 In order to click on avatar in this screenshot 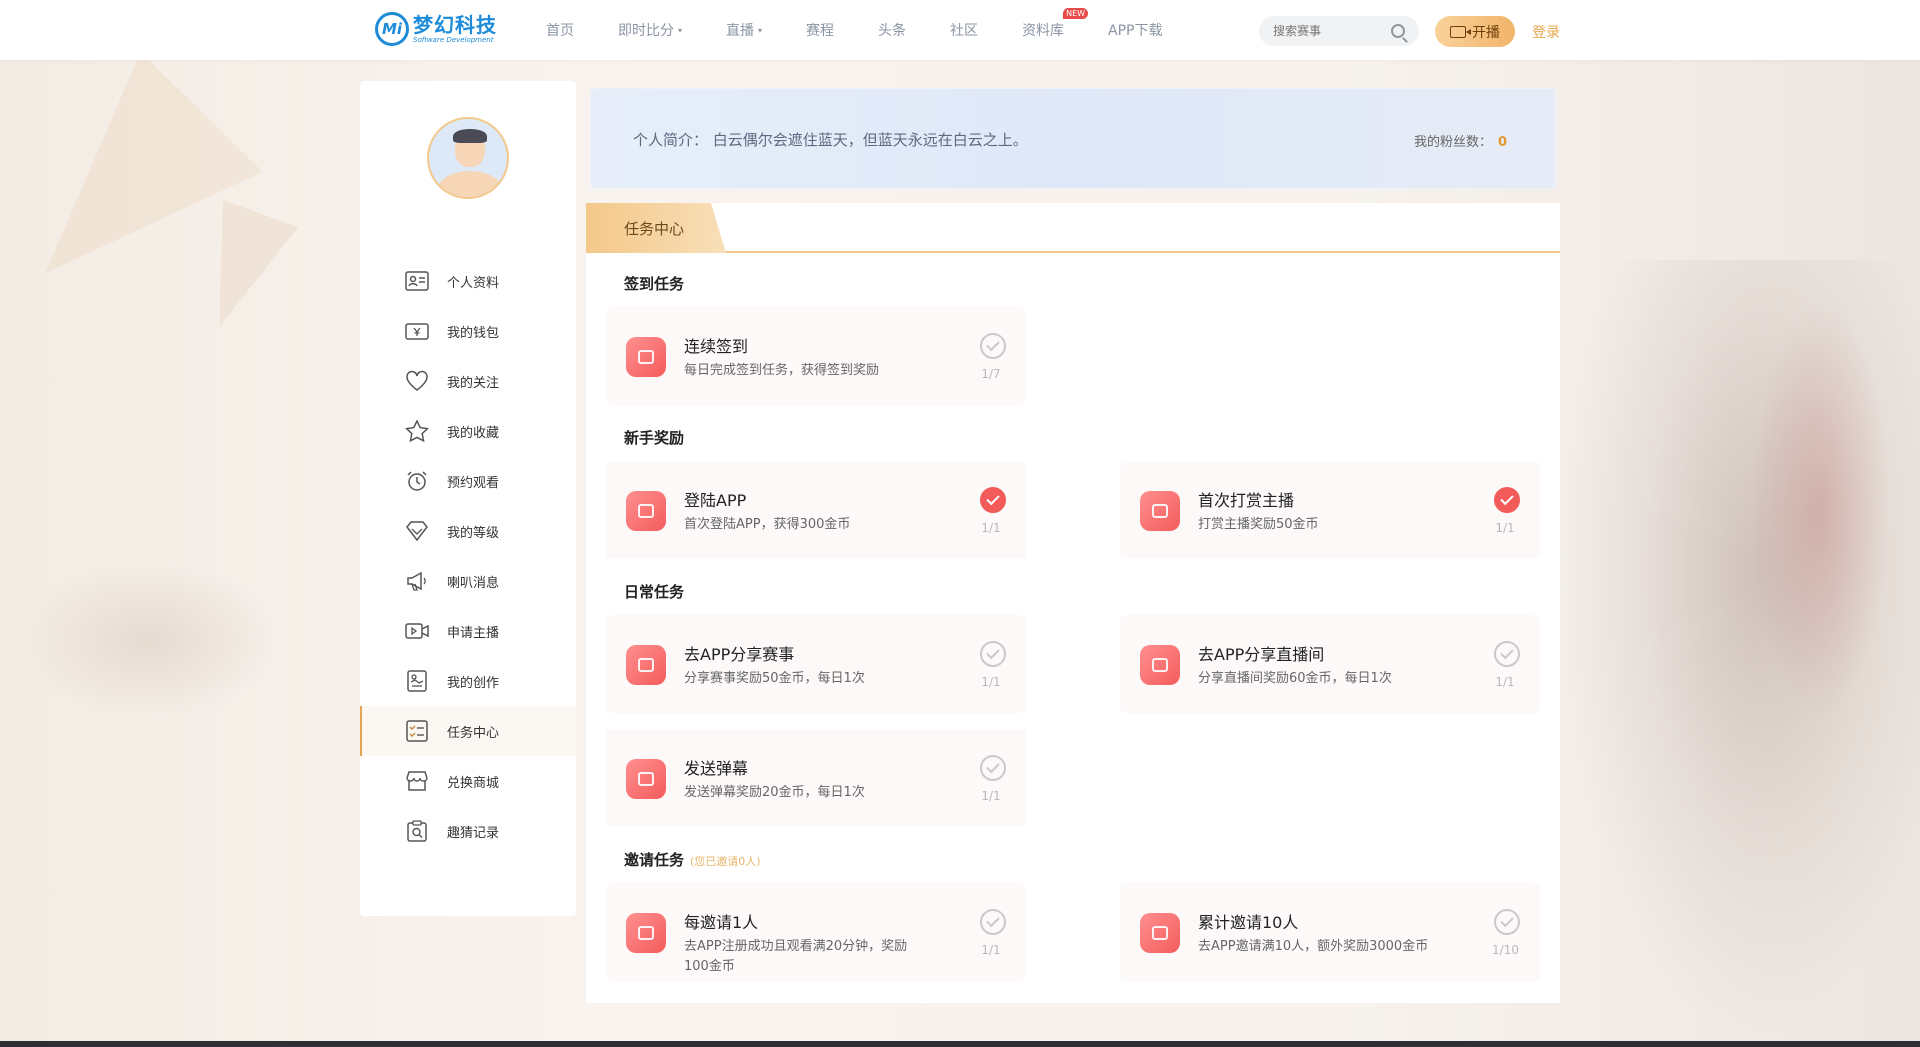, I will do `click(468, 158)`.